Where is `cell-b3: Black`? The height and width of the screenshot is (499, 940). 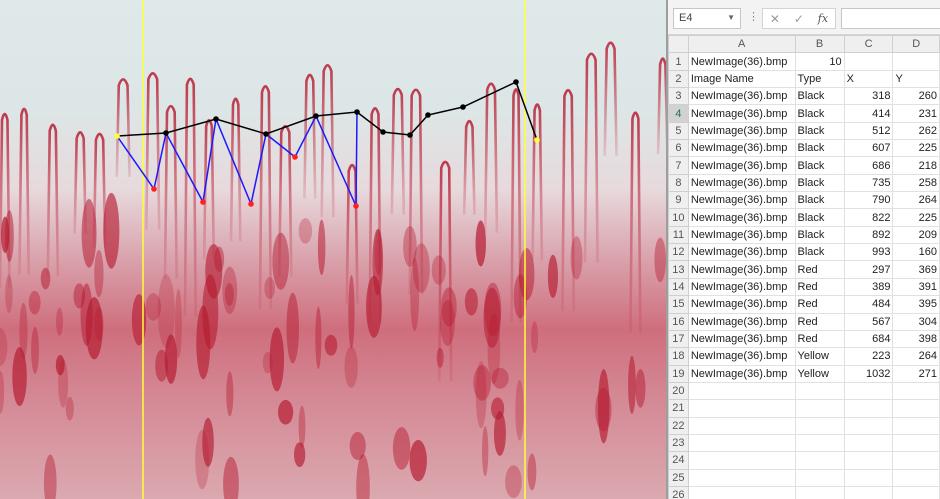 cell-b3: Black is located at coordinates (819, 96).